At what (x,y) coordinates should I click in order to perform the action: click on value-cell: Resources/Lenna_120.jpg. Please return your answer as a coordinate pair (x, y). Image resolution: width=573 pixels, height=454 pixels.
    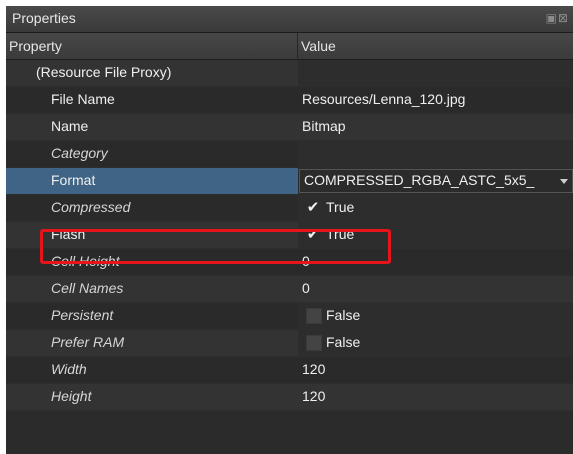
    Looking at the image, I should click on (435, 100).